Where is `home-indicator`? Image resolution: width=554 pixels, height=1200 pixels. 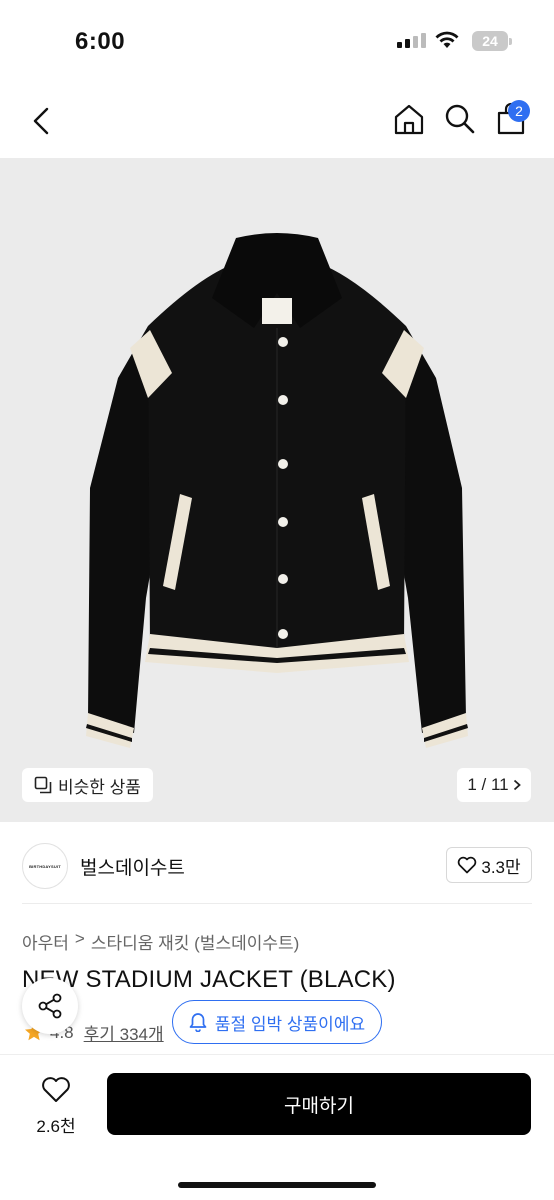 home-indicator is located at coordinates (277, 1185).